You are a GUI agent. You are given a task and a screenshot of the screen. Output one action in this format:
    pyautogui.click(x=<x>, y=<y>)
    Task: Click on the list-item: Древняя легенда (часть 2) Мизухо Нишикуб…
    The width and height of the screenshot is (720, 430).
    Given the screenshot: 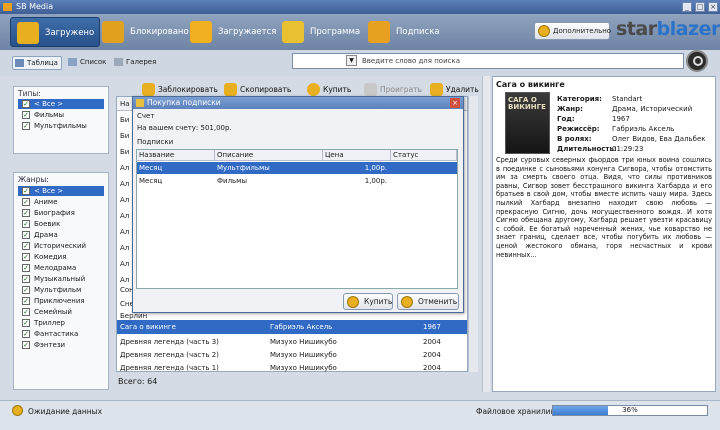 What is the action you would take?
    pyautogui.click(x=292, y=355)
    